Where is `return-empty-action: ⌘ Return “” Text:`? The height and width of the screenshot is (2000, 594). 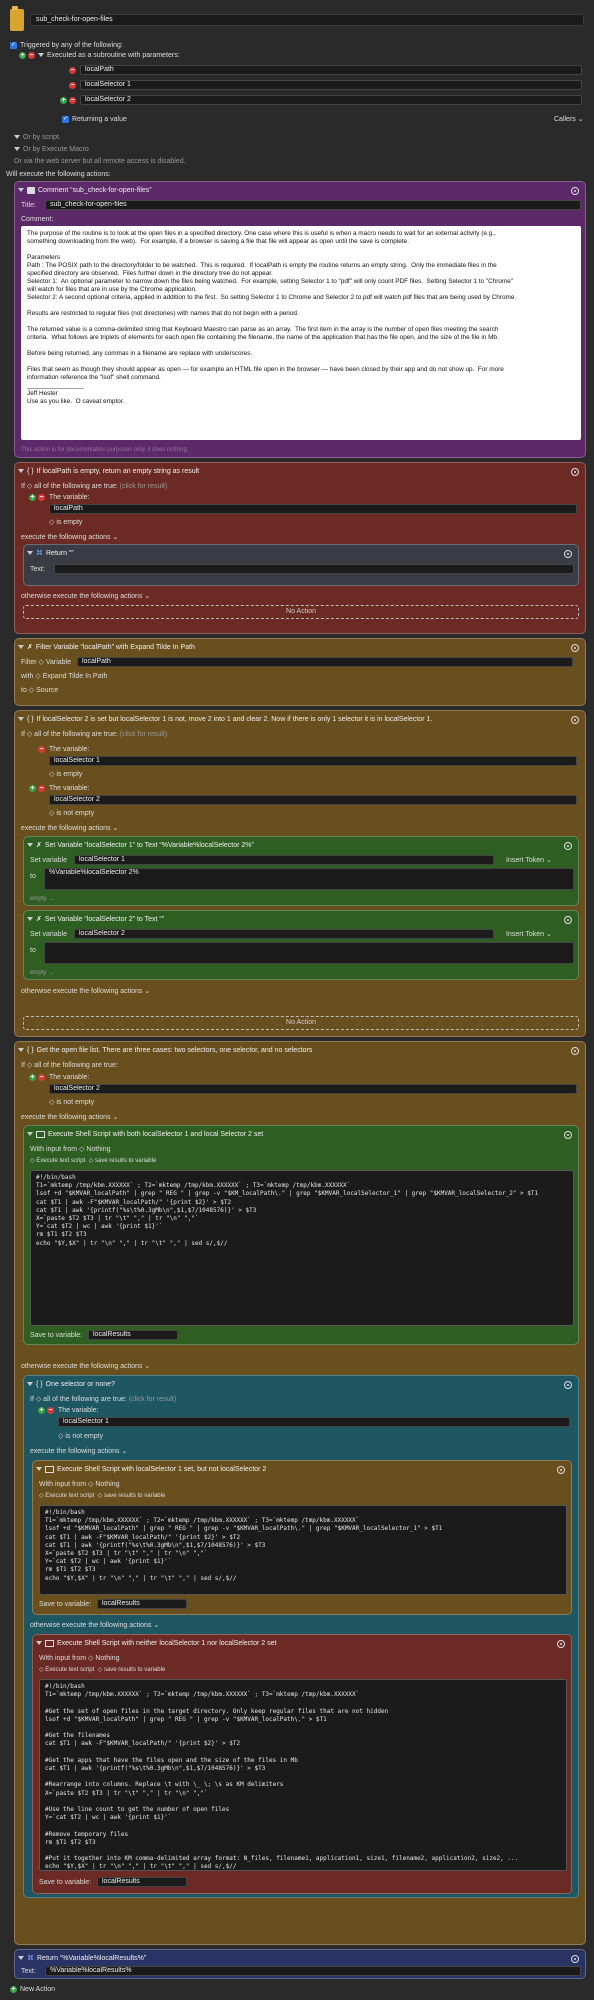 return-empty-action: ⌘ Return “” Text: is located at coordinates (301, 565).